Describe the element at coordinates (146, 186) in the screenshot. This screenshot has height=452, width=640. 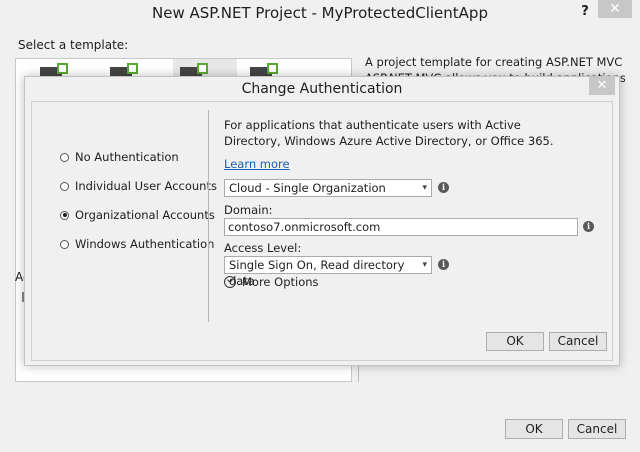
I see `radio-label: Individual User Accounts` at that location.